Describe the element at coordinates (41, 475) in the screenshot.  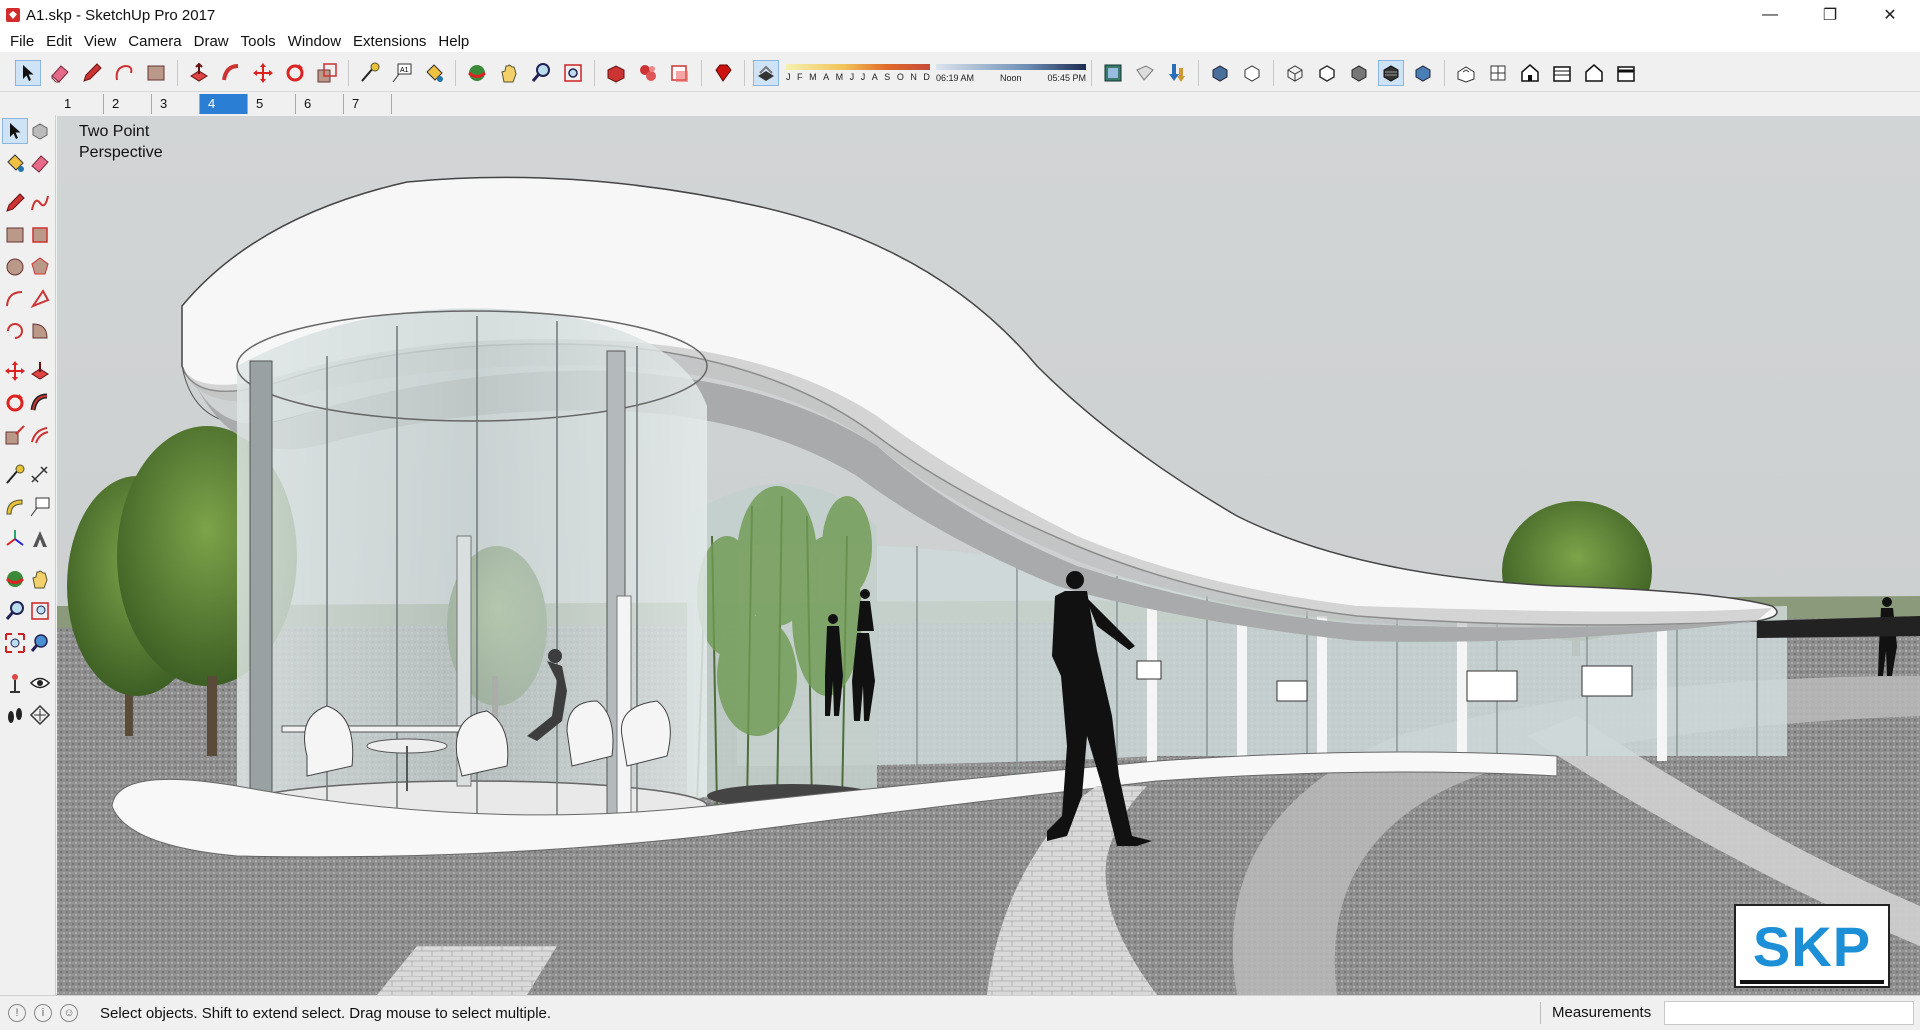
I see `dimension-icon` at that location.